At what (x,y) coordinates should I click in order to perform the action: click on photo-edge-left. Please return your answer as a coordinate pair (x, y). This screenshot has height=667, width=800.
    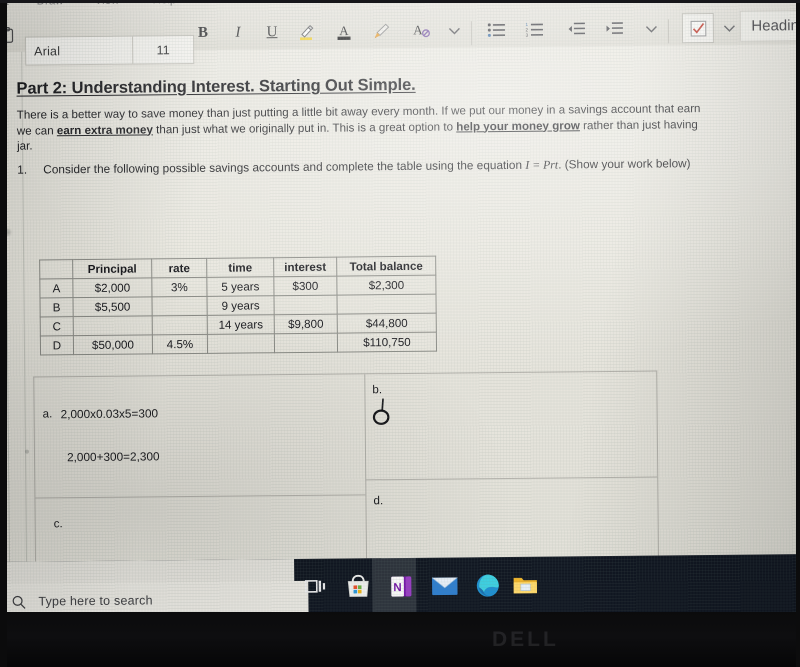
    Looking at the image, I should click on (3, 333).